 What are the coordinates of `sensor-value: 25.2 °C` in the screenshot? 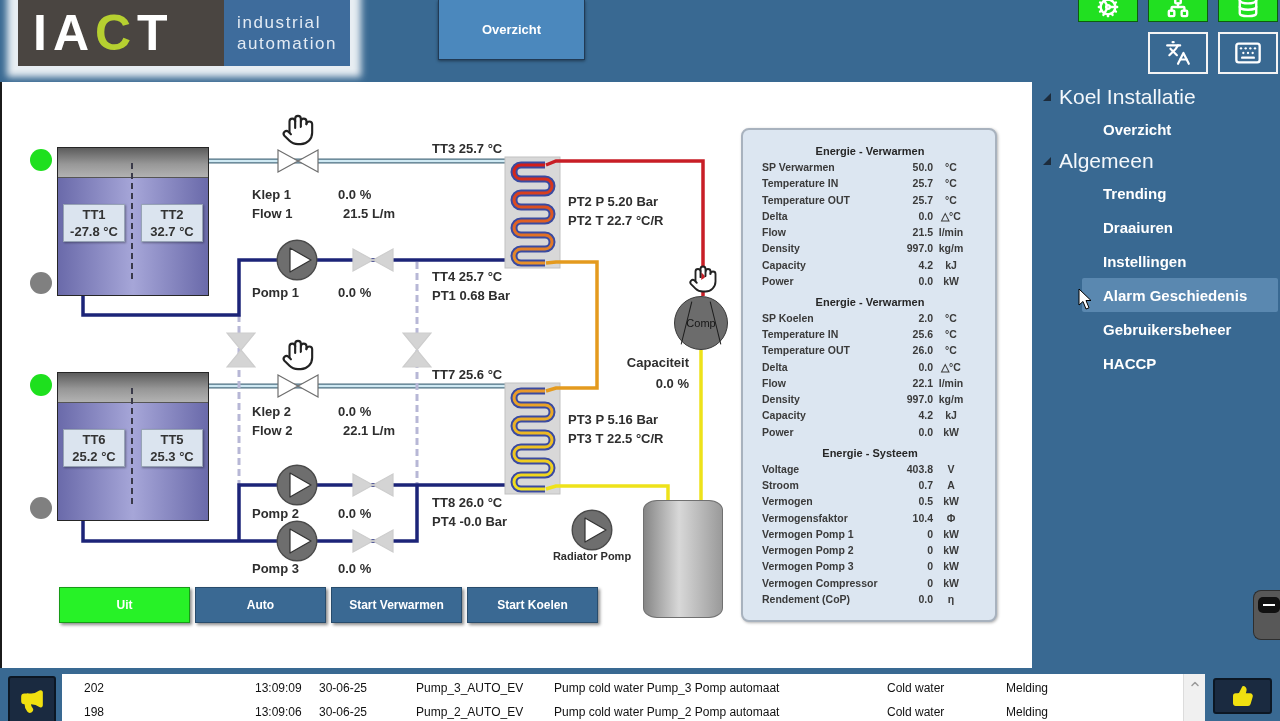 It's located at (94, 456).